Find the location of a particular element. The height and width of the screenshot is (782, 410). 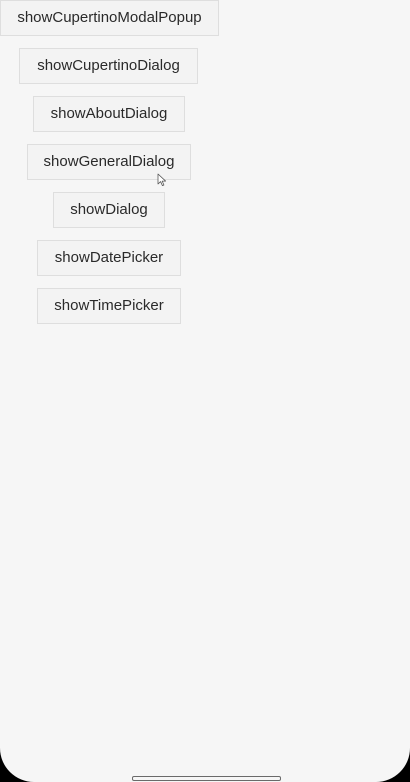

show-cupertino-modal-popup-button: showCupertinoModalPopup is located at coordinates (109, 18).